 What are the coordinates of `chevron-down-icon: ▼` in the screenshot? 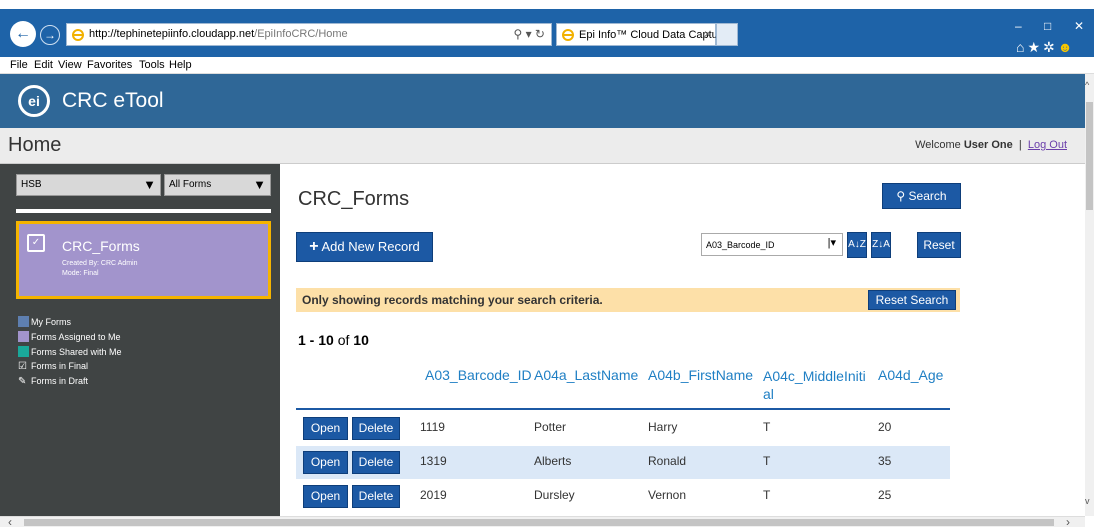 It's located at (149, 184).